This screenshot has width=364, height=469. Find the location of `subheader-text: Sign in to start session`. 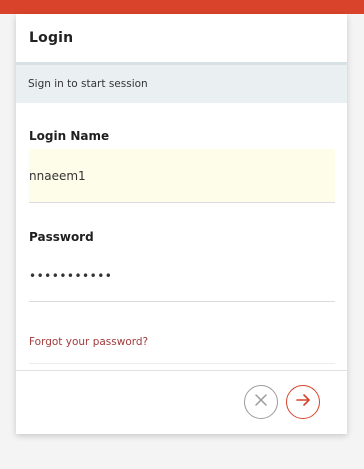

subheader-text: Sign in to start session is located at coordinates (88, 84).